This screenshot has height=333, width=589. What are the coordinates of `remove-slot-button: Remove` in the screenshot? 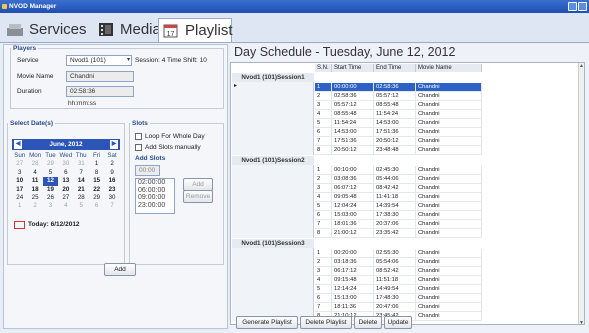 It's located at (198, 196).